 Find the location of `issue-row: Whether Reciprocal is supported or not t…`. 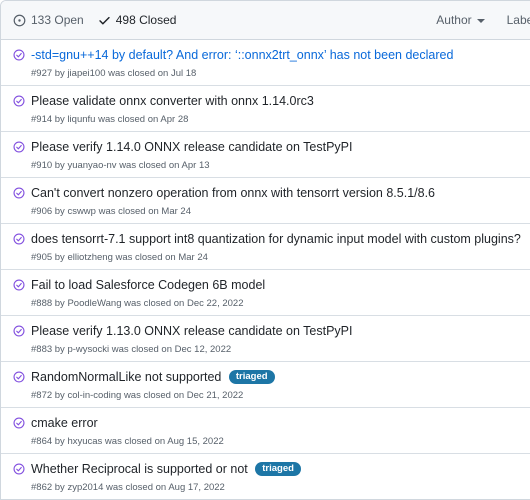

issue-row: Whether Reciprocal is supported or not t… is located at coordinates (265, 476).